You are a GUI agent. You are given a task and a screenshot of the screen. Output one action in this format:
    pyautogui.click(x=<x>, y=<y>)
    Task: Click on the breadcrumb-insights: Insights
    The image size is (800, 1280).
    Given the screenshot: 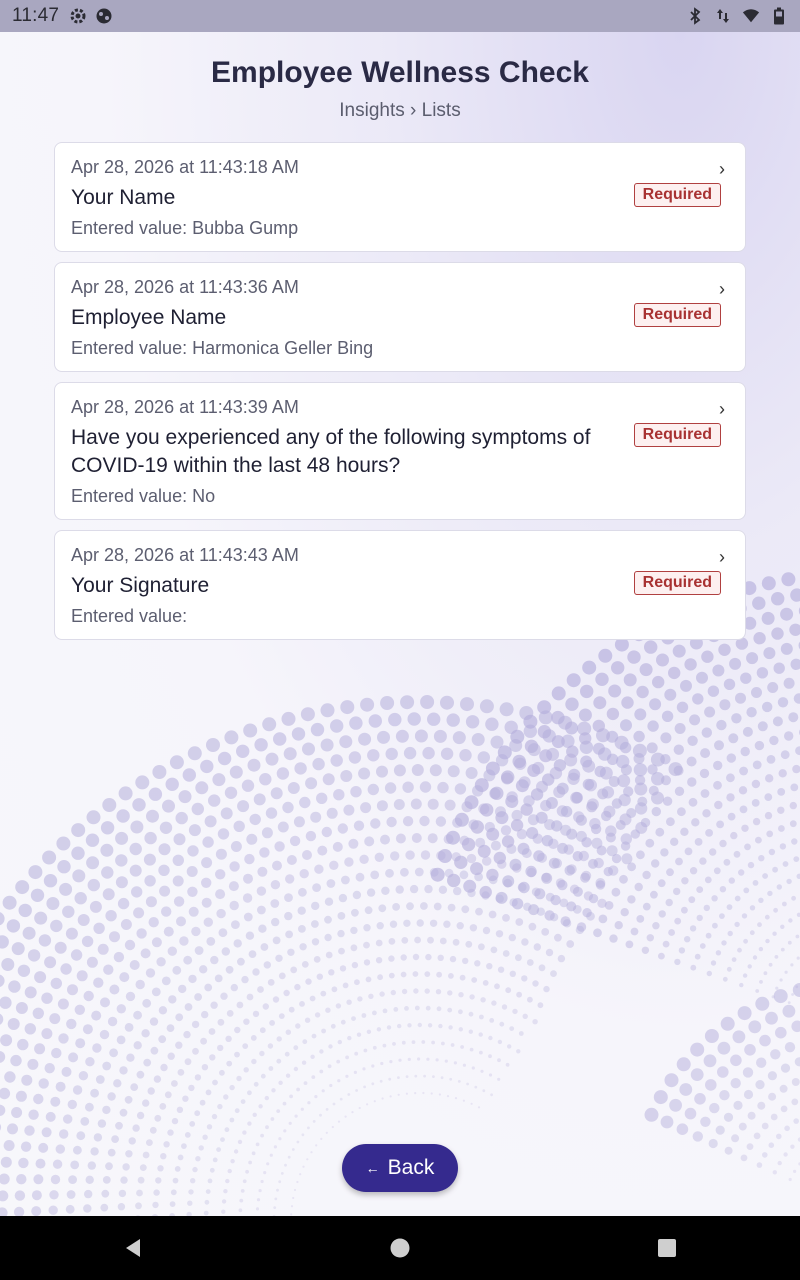 What is the action you would take?
    pyautogui.click(x=371, y=110)
    